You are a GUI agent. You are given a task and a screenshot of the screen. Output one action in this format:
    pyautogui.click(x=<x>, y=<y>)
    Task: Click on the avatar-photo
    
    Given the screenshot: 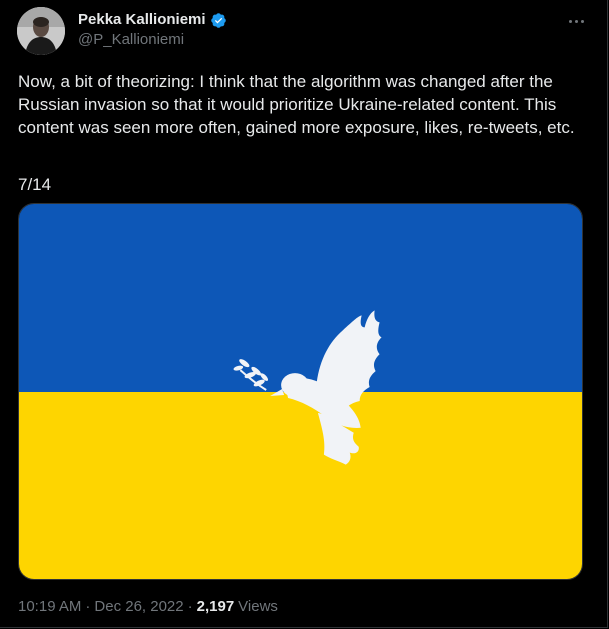 What is the action you would take?
    pyautogui.click(x=41, y=31)
    